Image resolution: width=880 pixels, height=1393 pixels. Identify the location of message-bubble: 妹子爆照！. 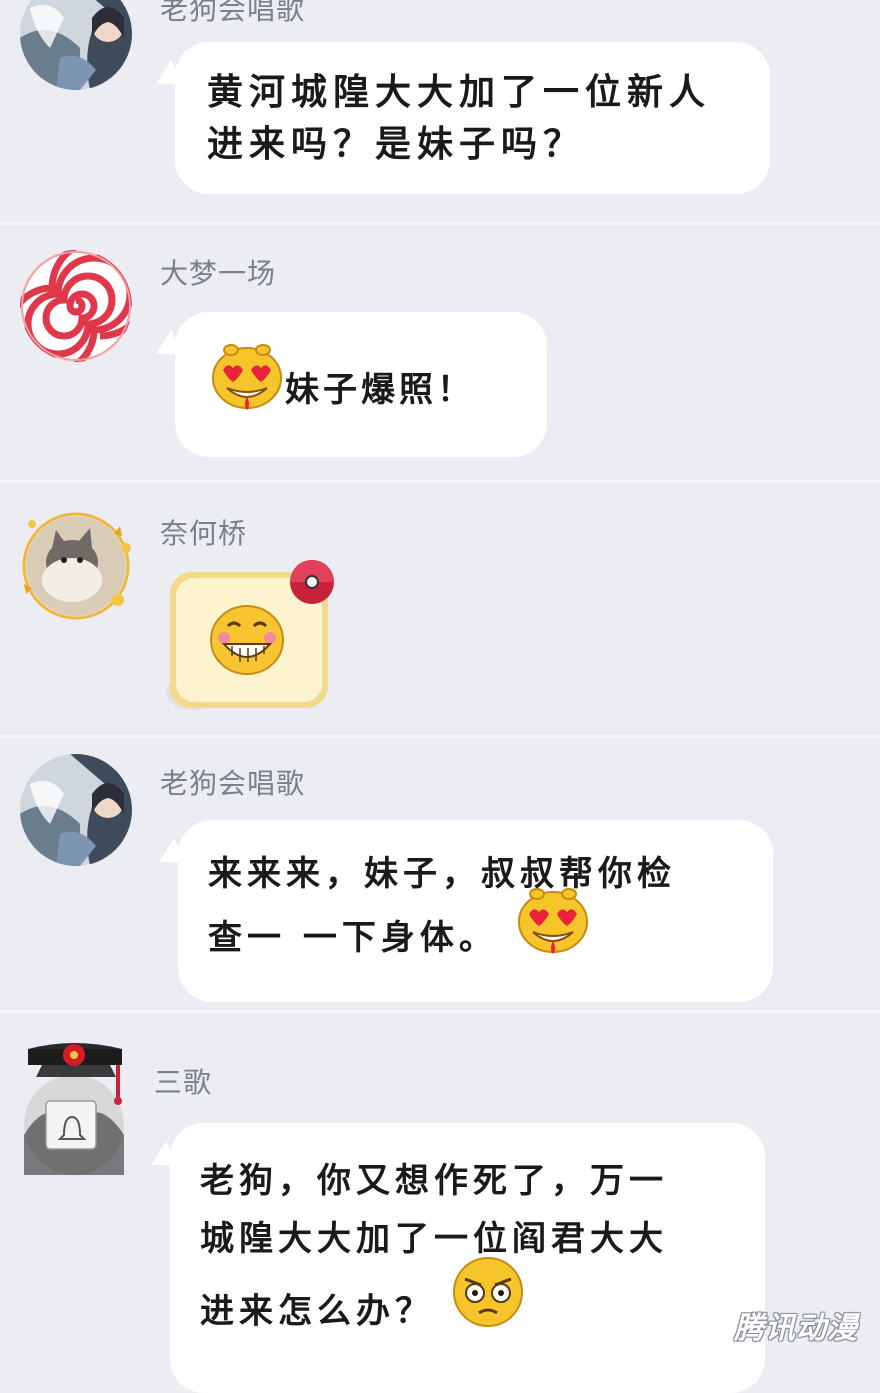
(361, 384).